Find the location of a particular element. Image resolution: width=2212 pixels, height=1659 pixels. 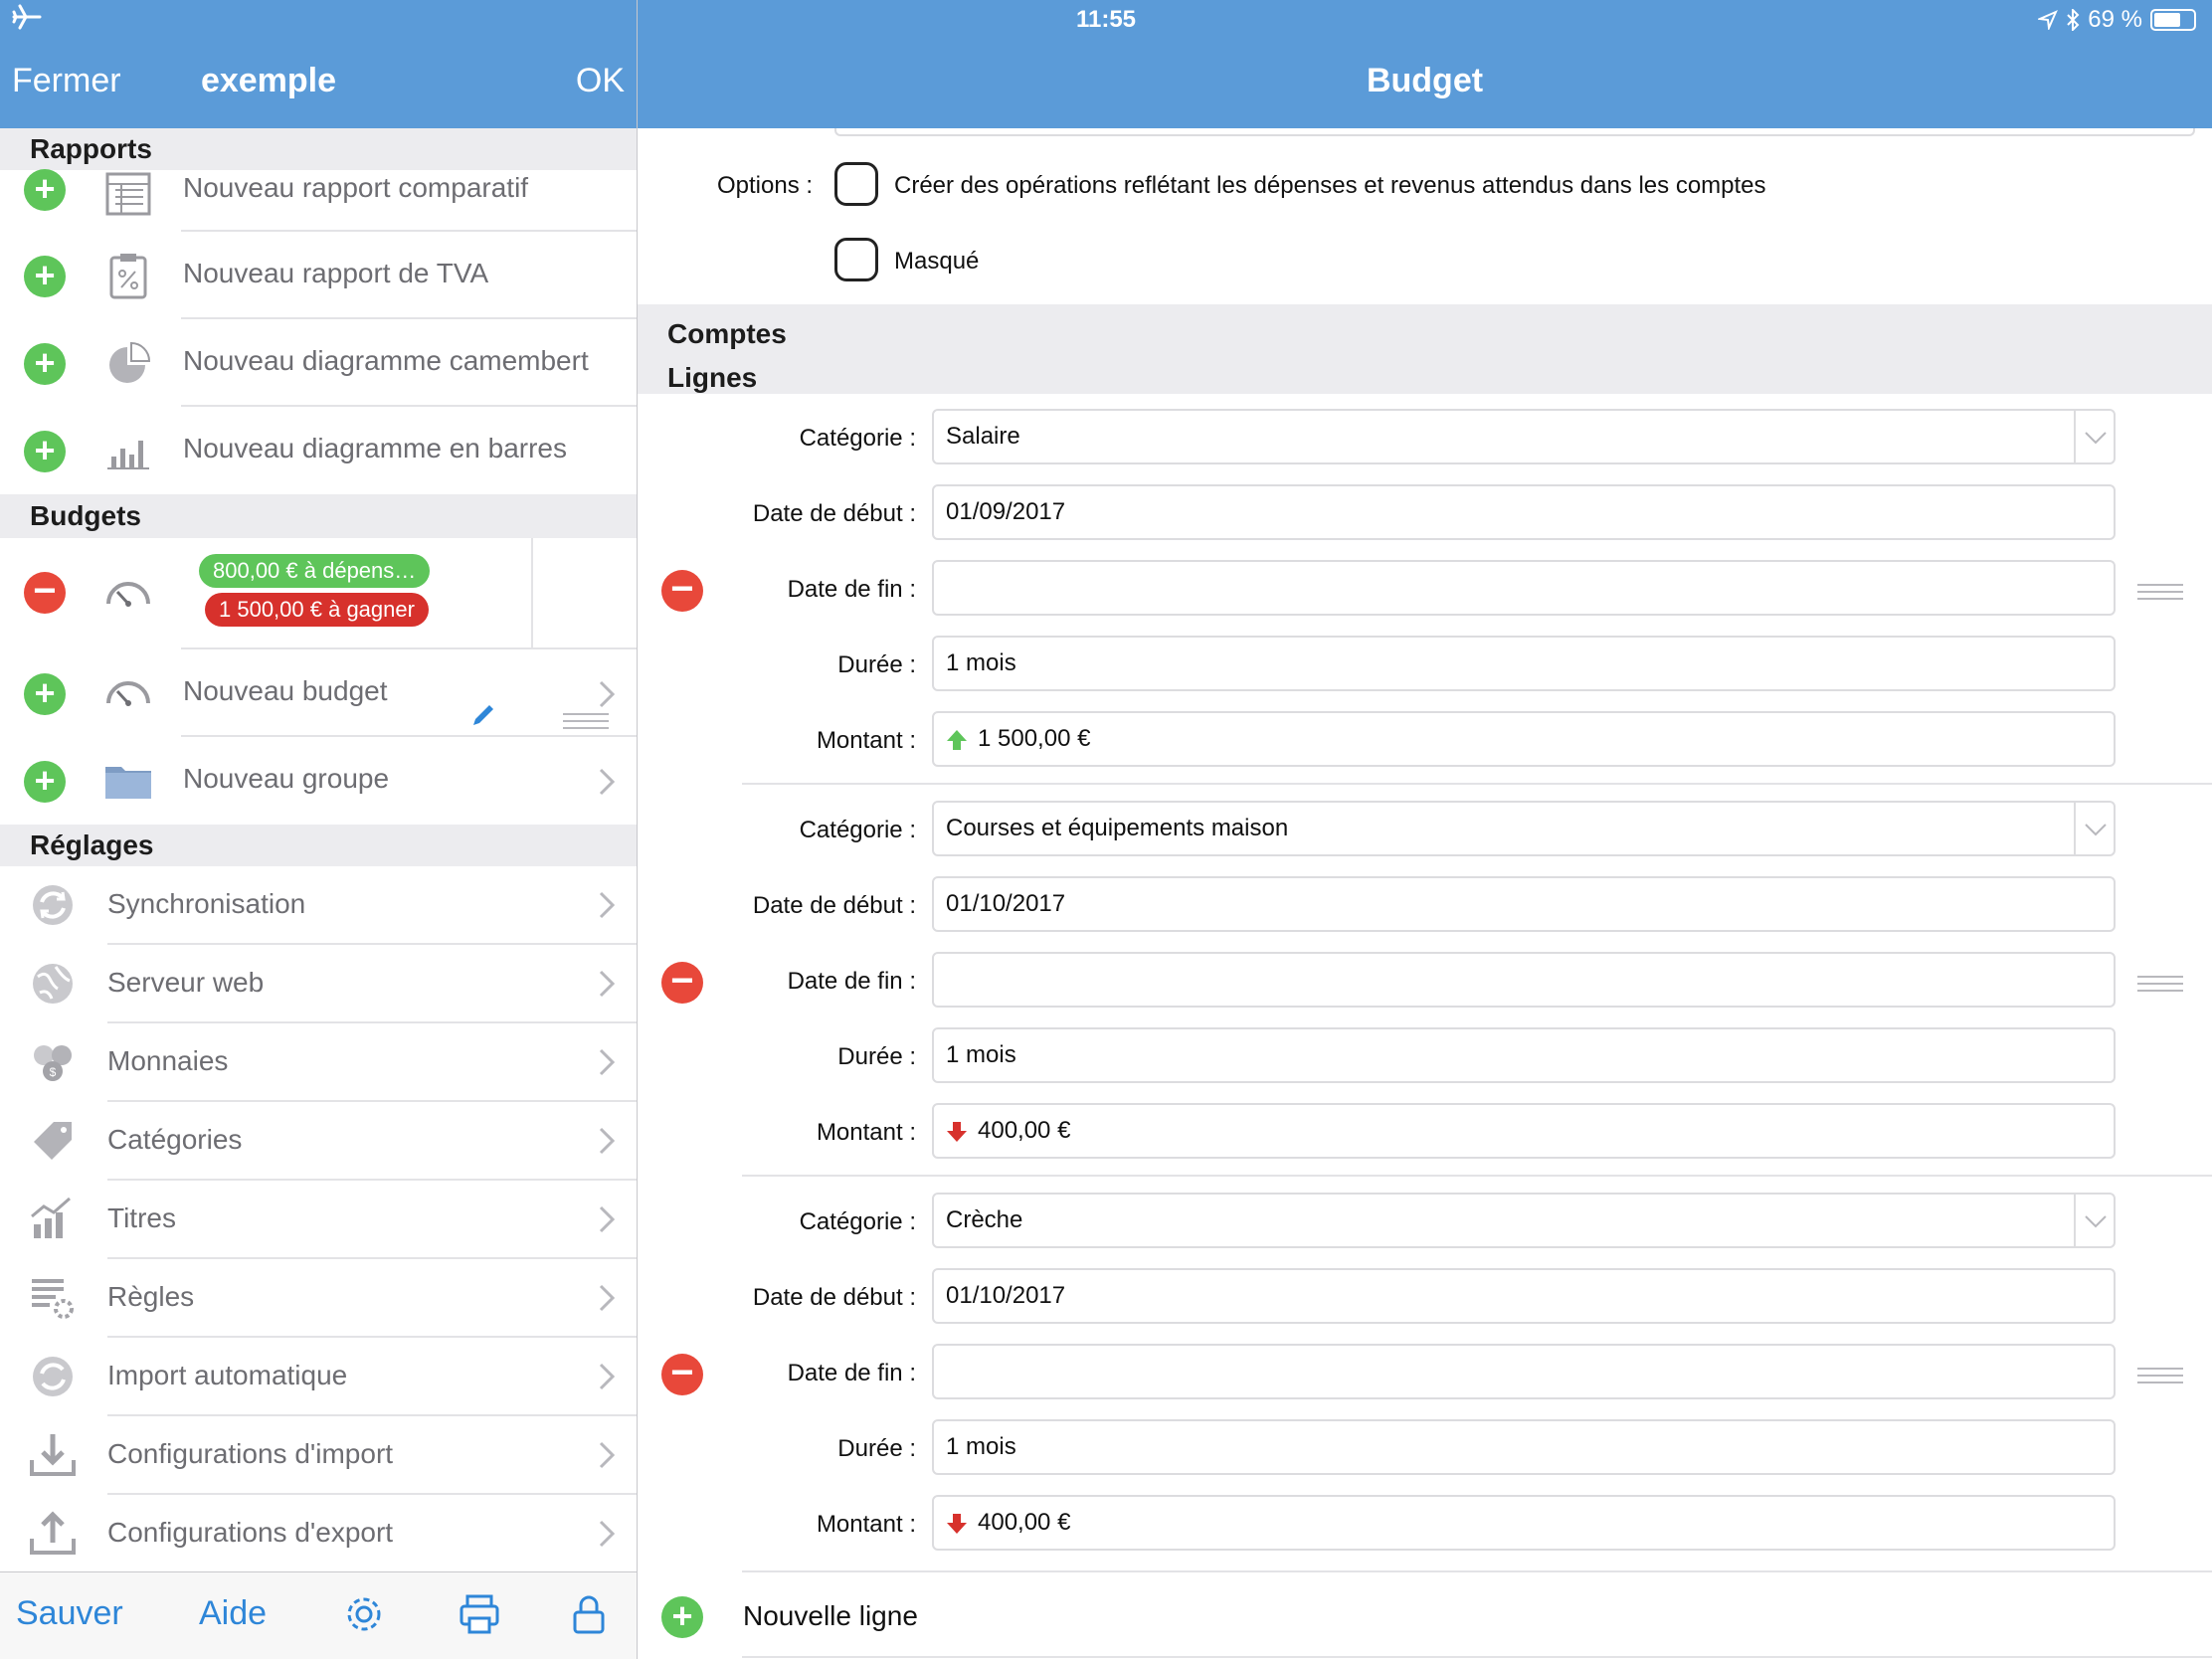

bar-chart-icon is located at coordinates (128, 455).